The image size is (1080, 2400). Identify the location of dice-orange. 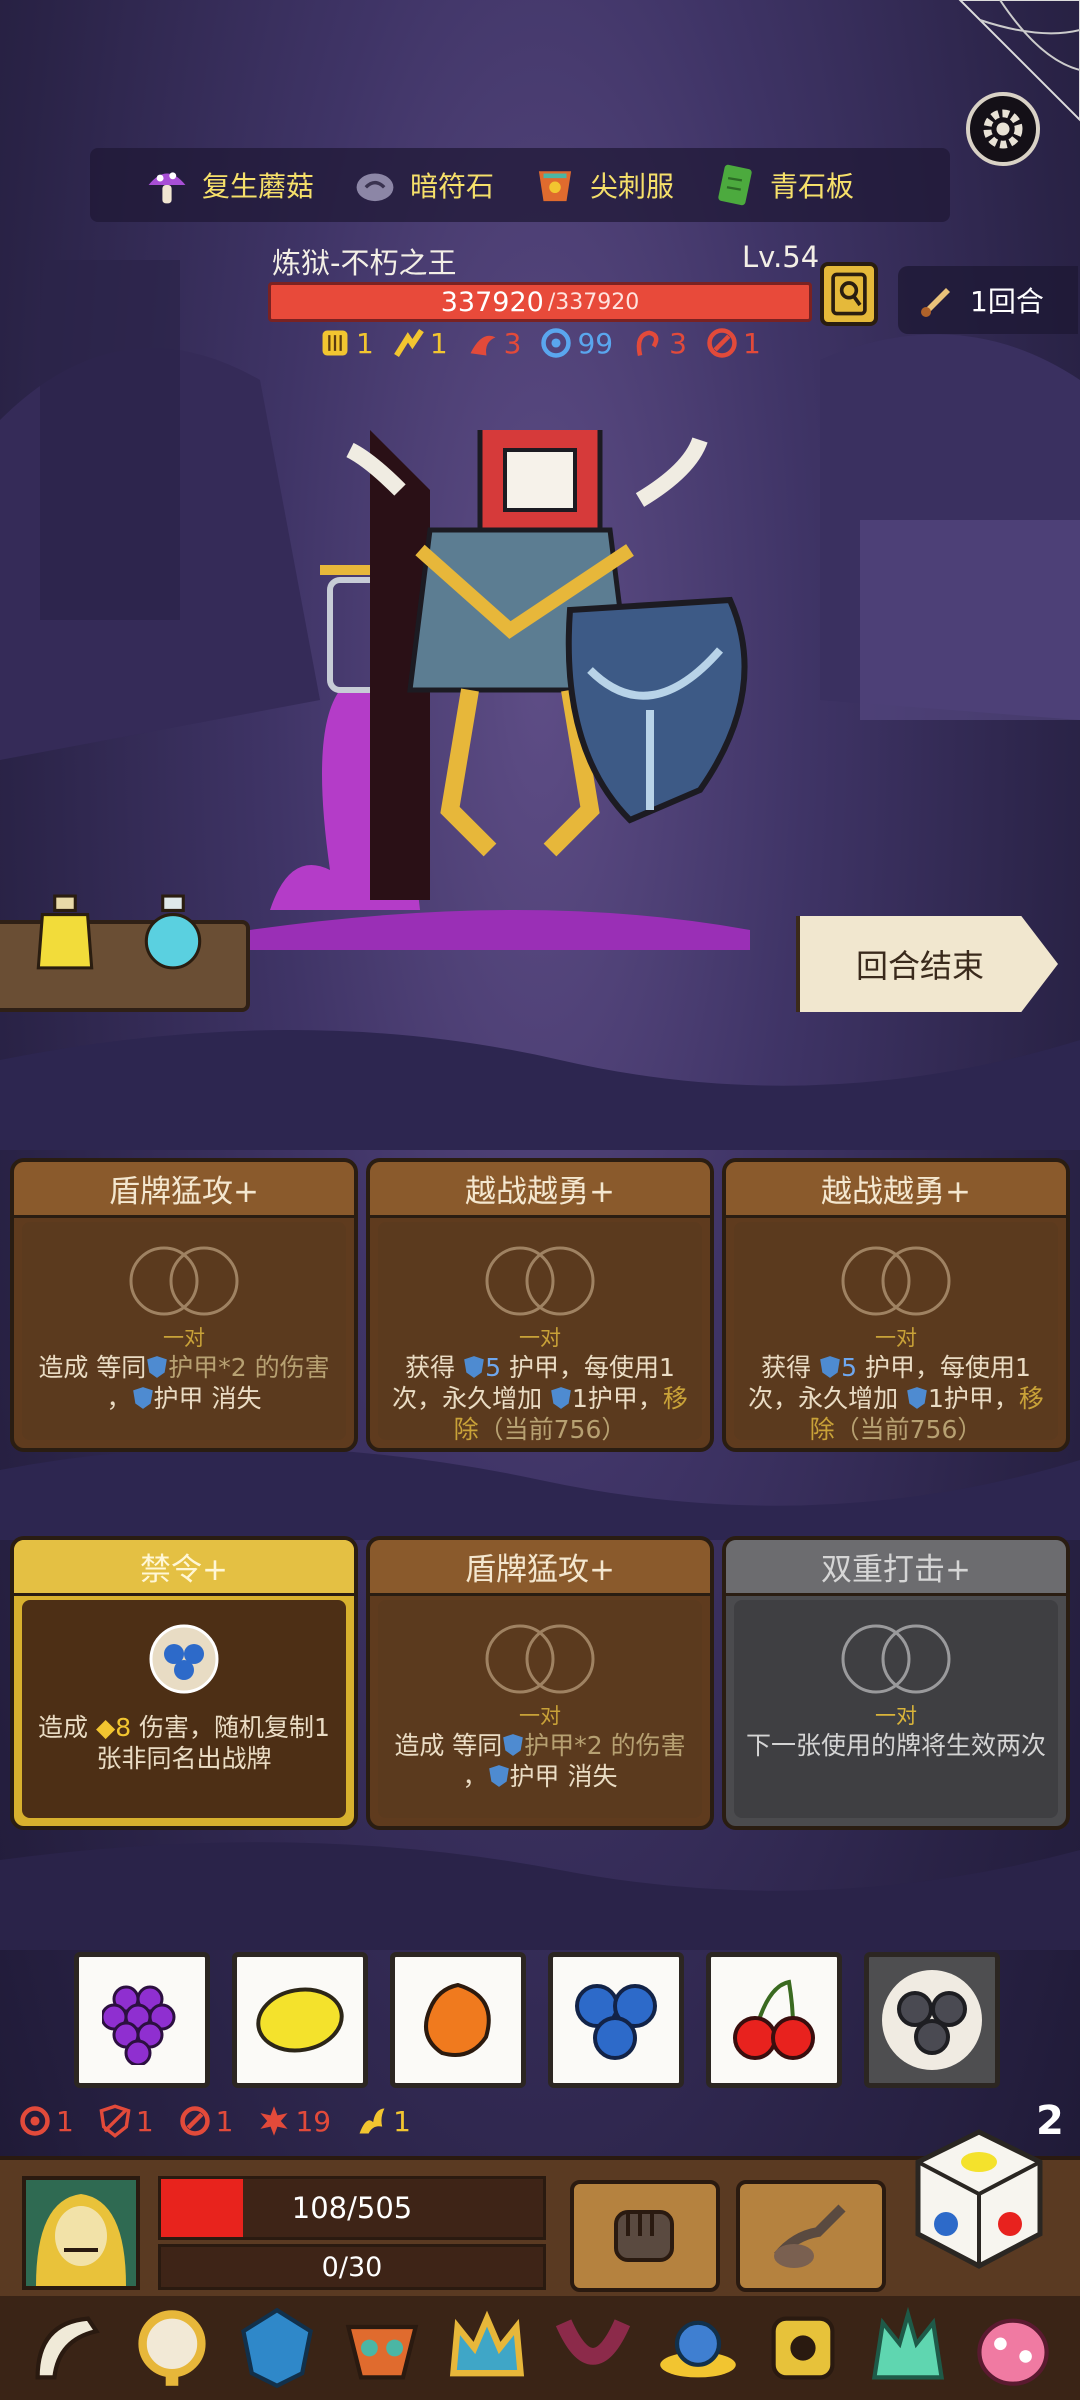
(458, 2020).